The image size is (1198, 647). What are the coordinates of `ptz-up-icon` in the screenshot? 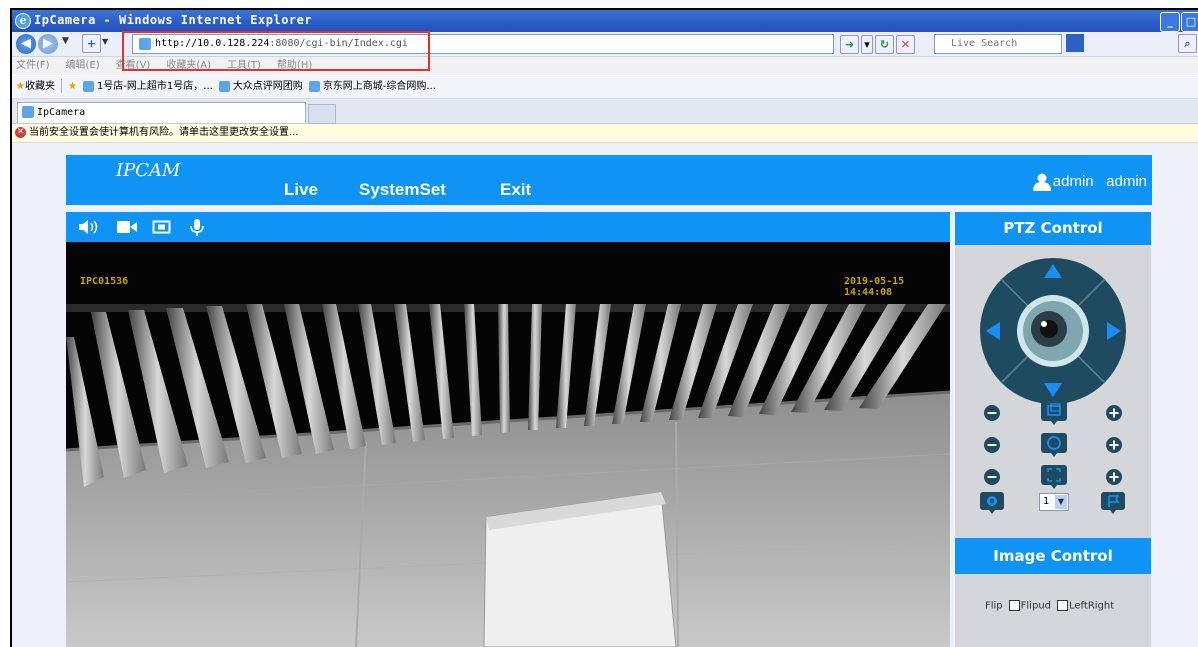 It's located at (1053, 271).